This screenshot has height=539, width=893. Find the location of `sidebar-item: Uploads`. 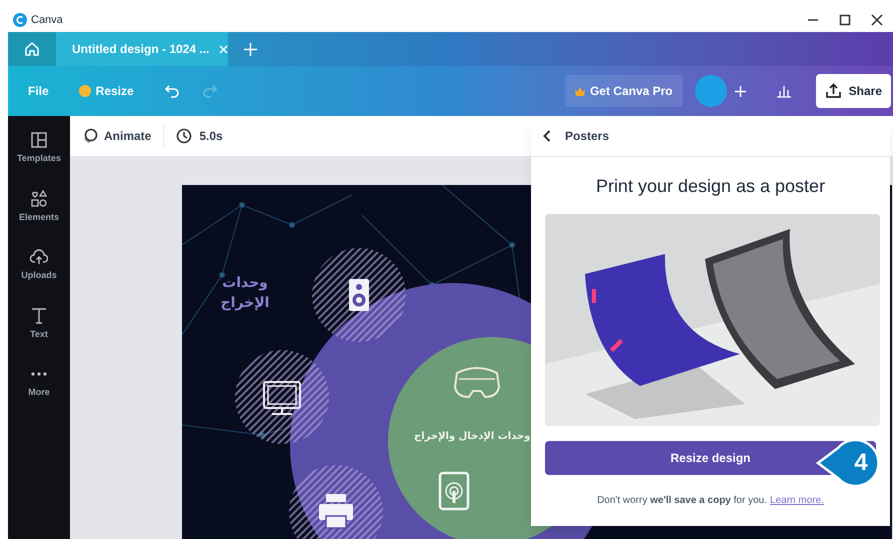

sidebar-item: Uploads is located at coordinates (39, 265).